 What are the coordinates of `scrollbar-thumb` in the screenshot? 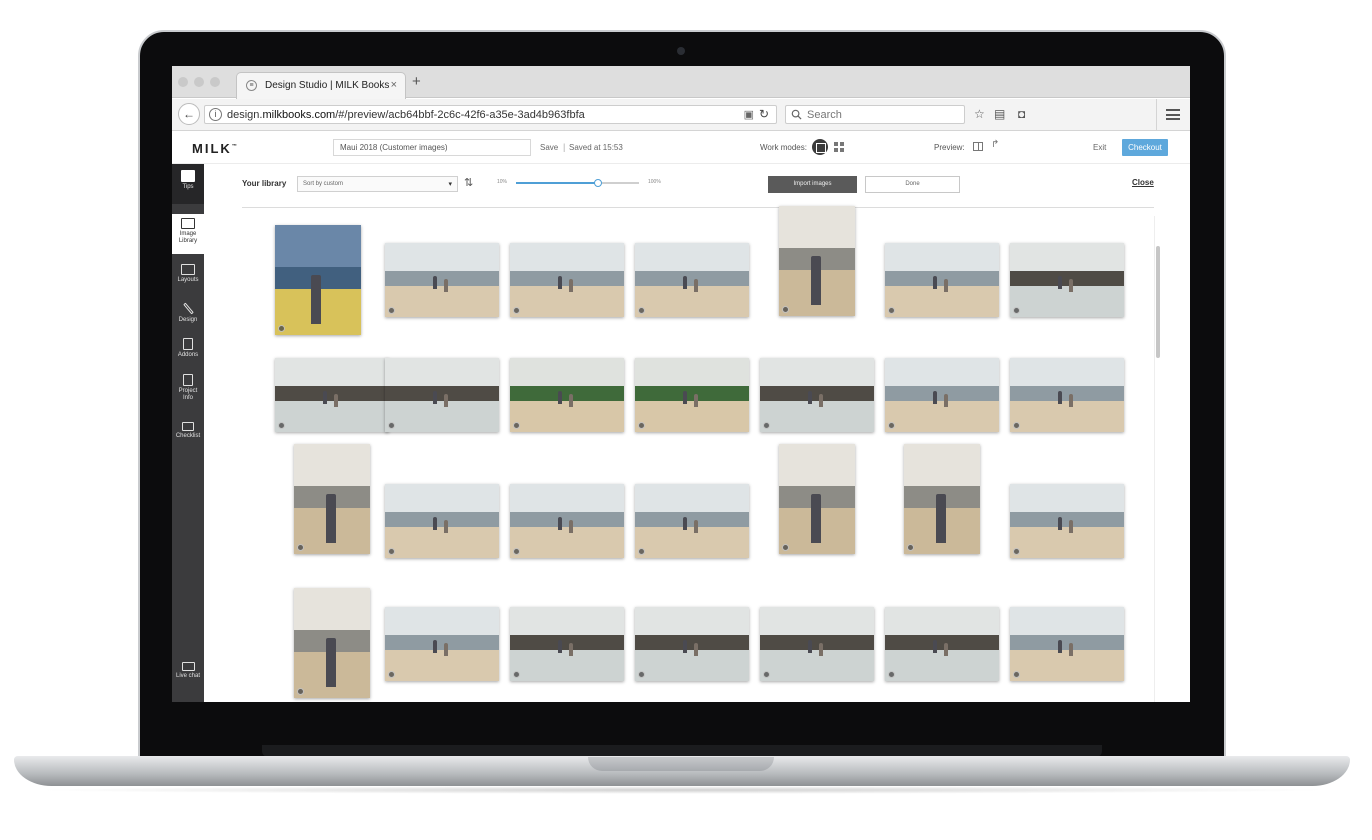 It's located at (1158, 302).